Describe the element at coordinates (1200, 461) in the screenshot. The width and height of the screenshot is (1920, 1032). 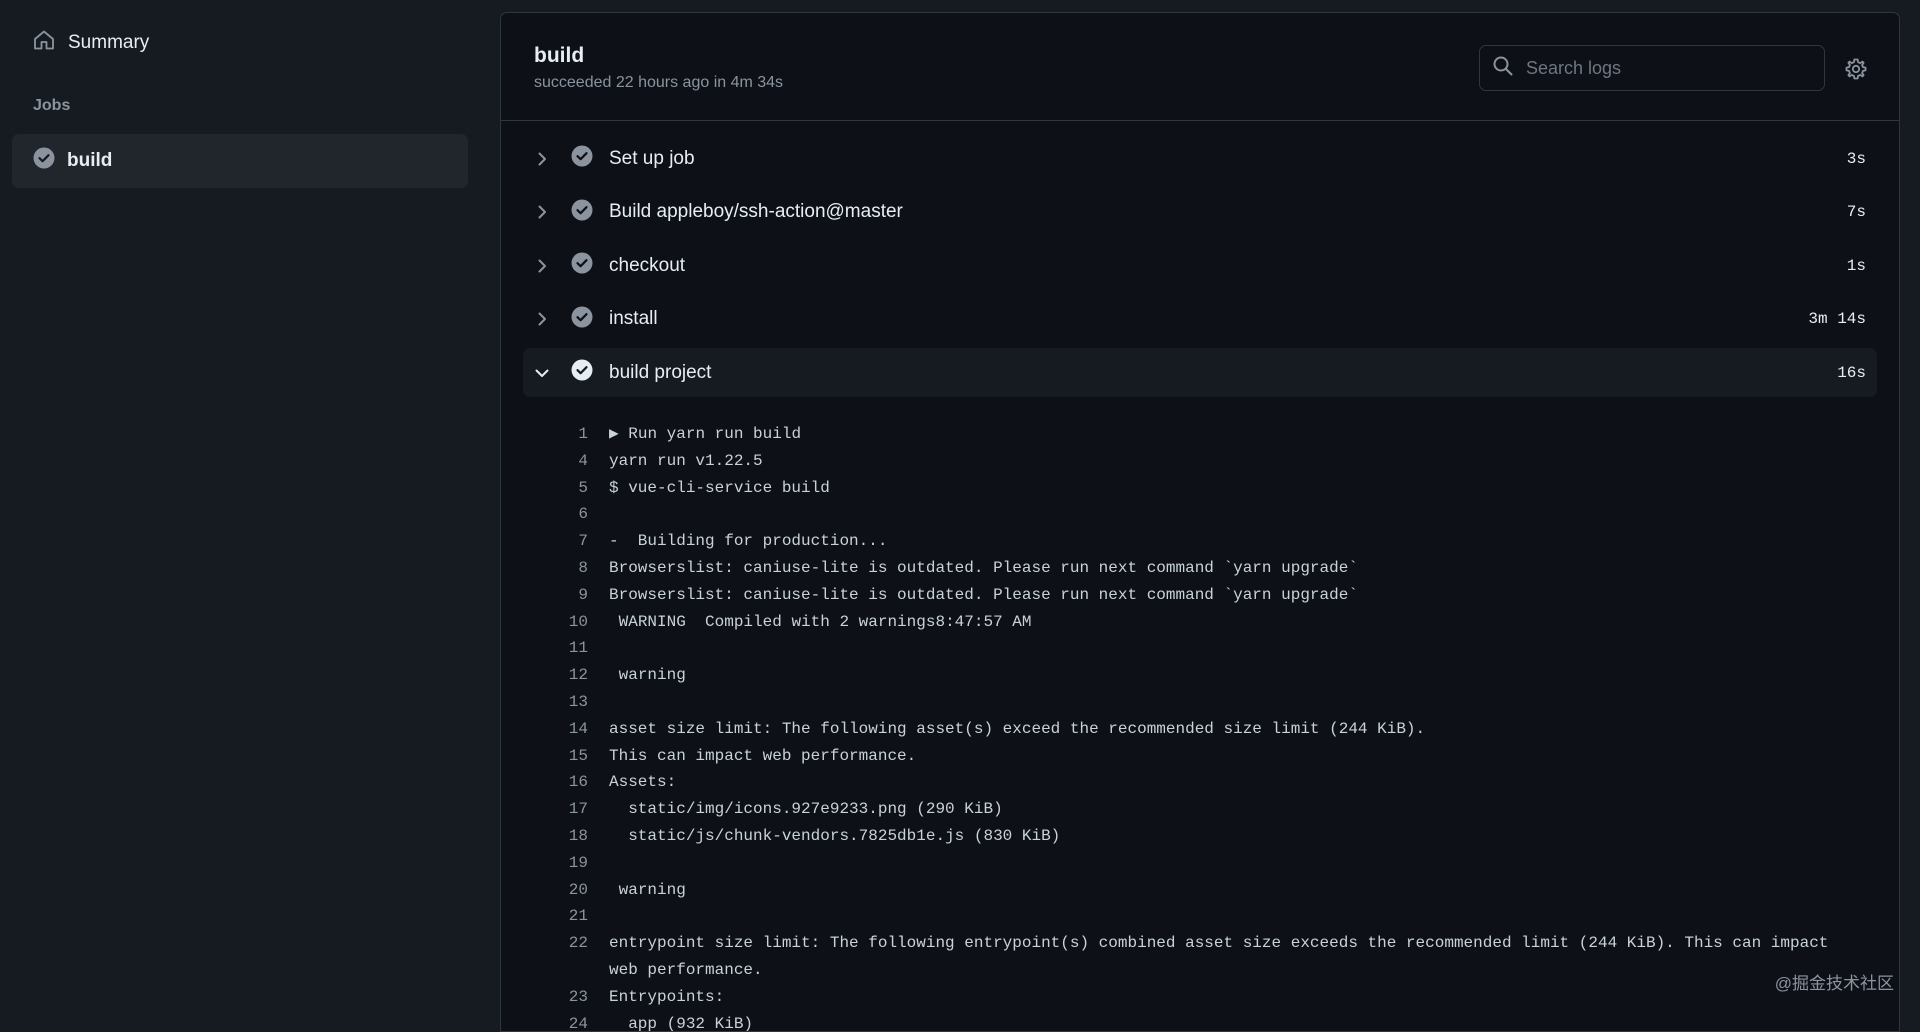
I see `log-line: 4 yarn run v1.22.5` at that location.